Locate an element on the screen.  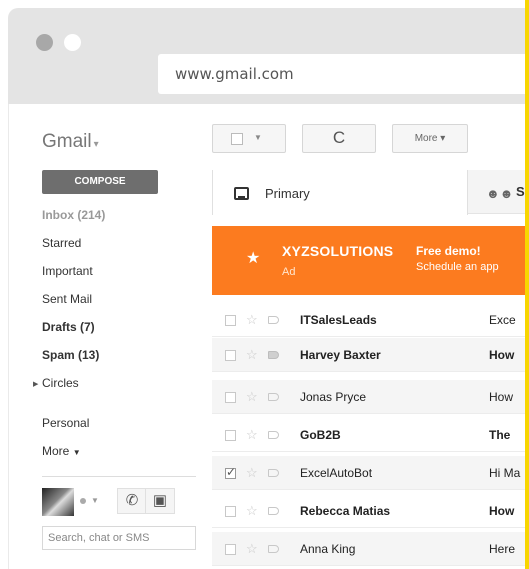
sidebar-item-inbox: Inbox (214) is located at coordinates (73, 215).